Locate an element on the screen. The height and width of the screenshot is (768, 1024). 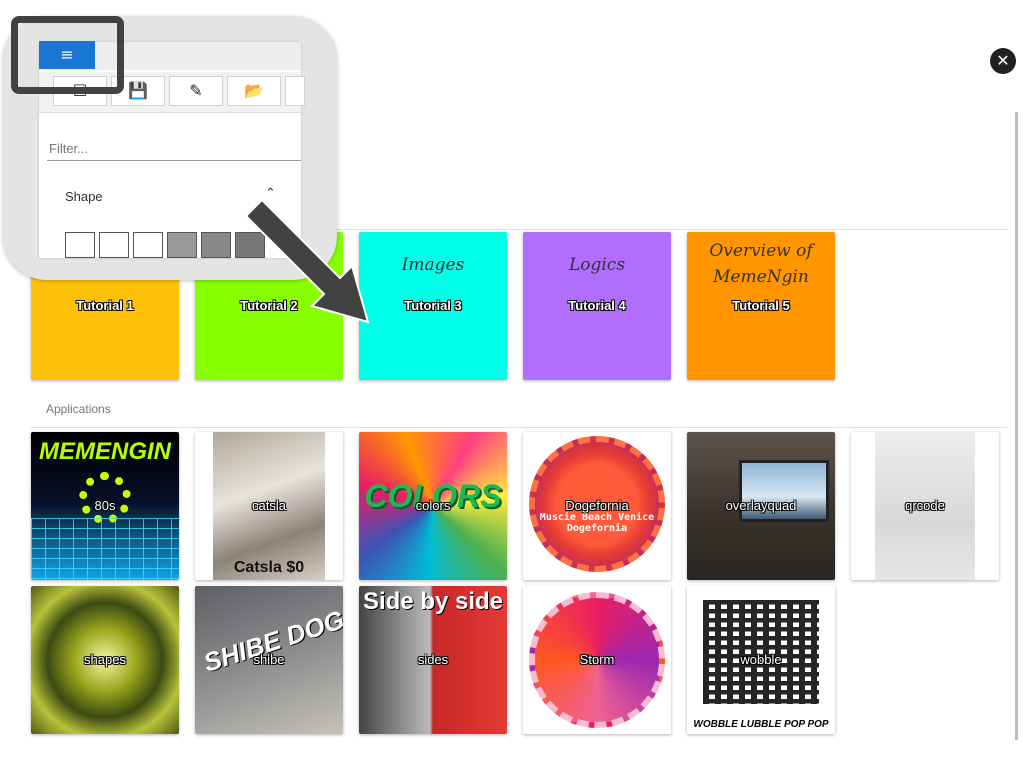
tutorial-label: Tutorial 3 is located at coordinates (433, 305).